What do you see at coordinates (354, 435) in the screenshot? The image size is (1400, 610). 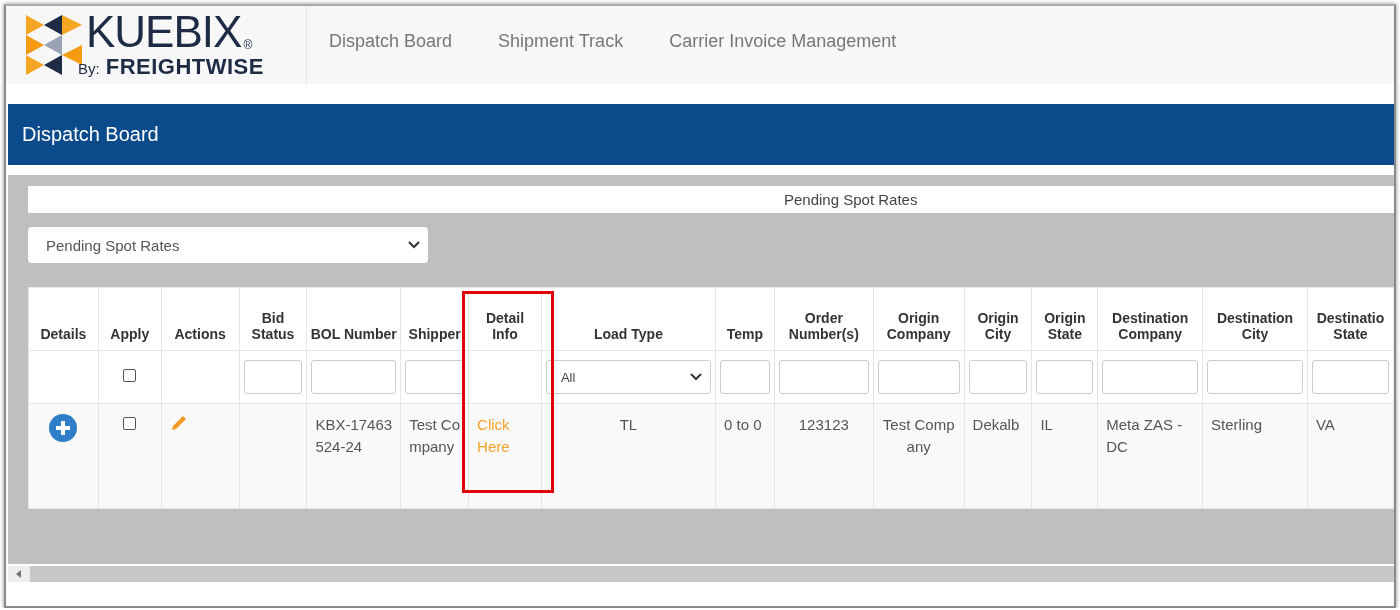 I see `table-cell: KBX-17463524-24` at bounding box center [354, 435].